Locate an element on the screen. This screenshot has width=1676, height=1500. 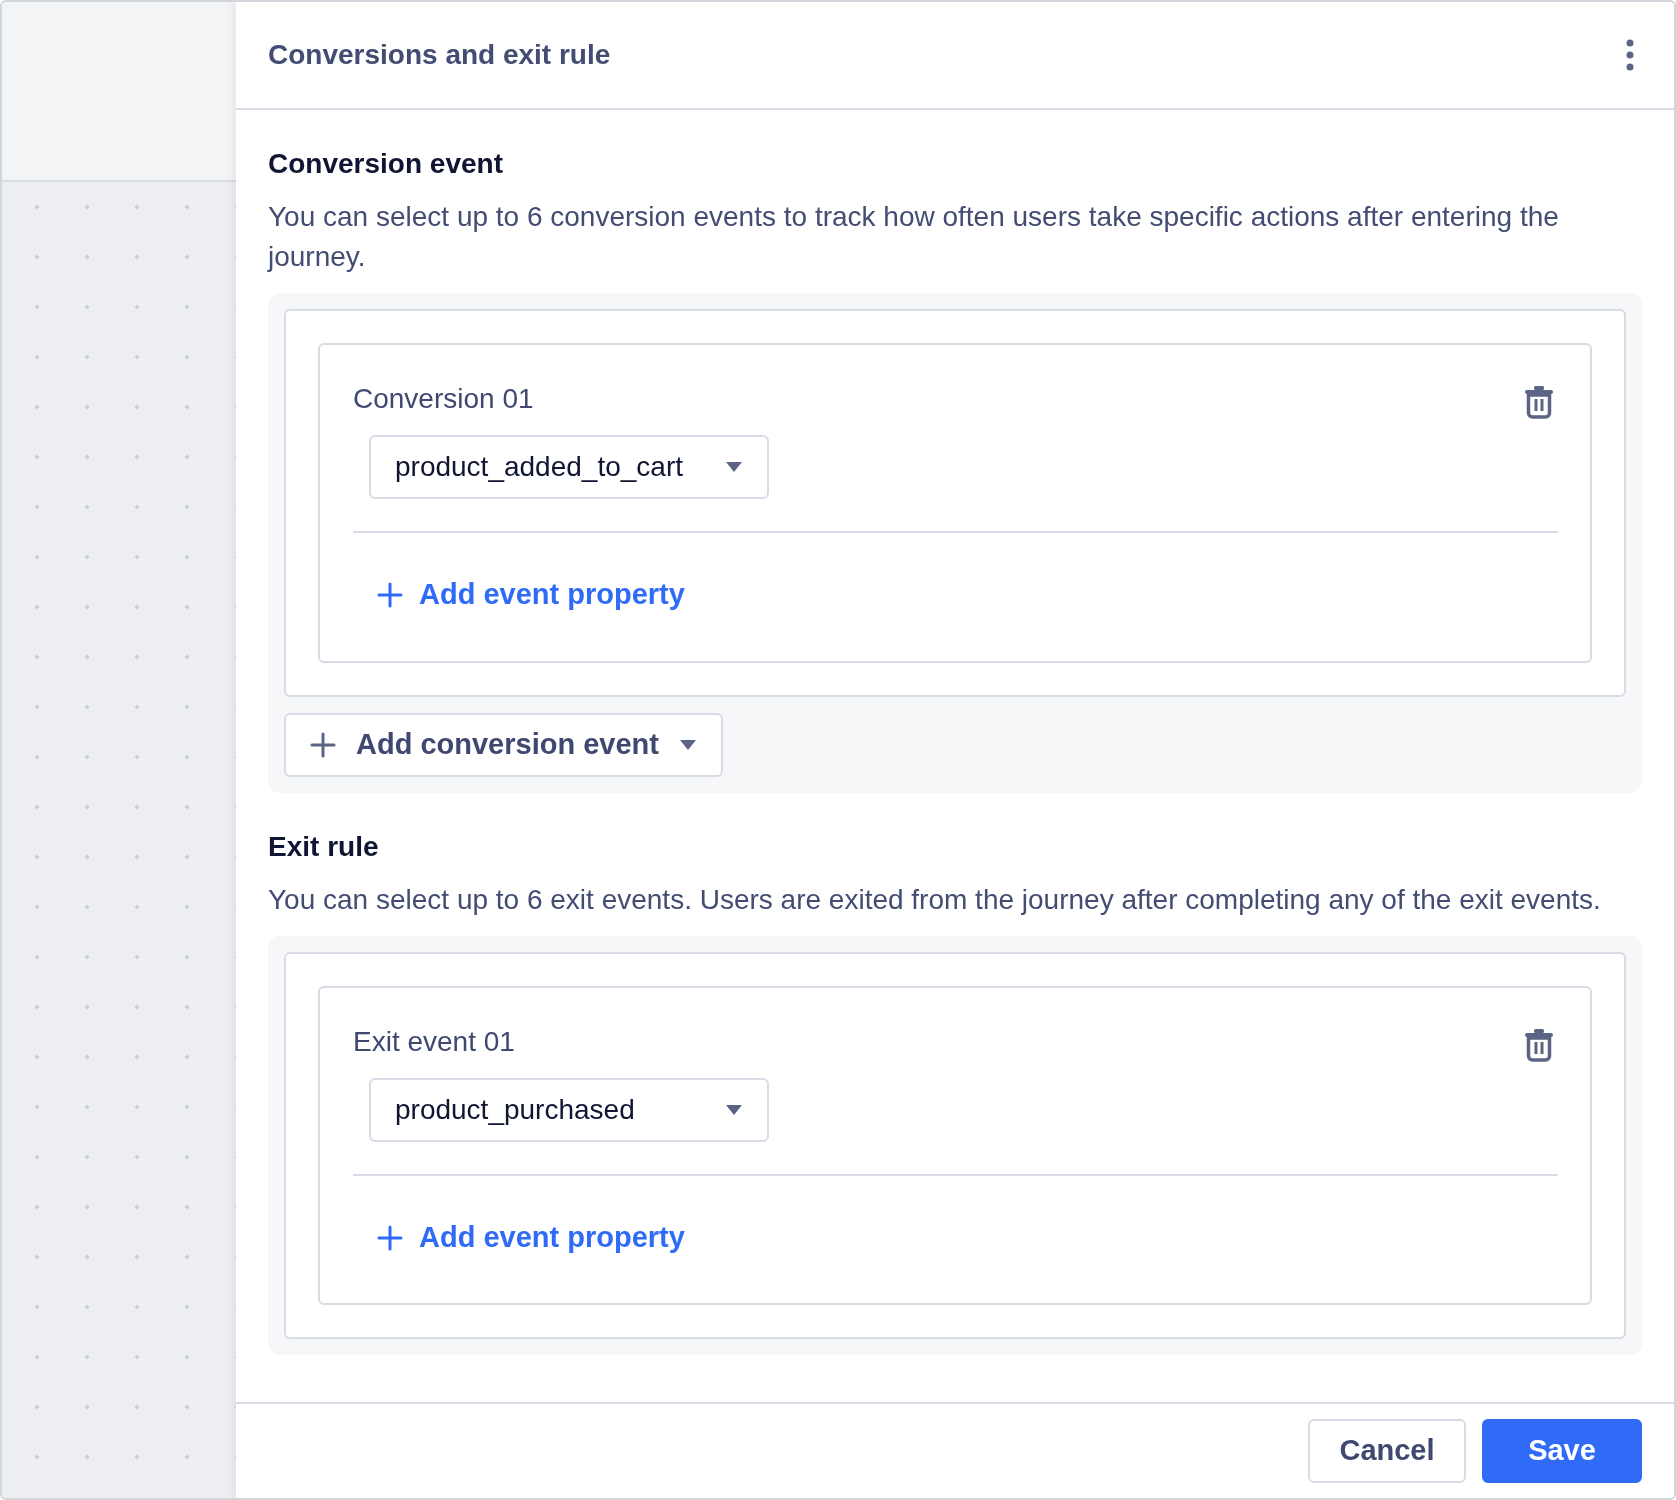
save-button: Save is located at coordinates (1562, 1451).